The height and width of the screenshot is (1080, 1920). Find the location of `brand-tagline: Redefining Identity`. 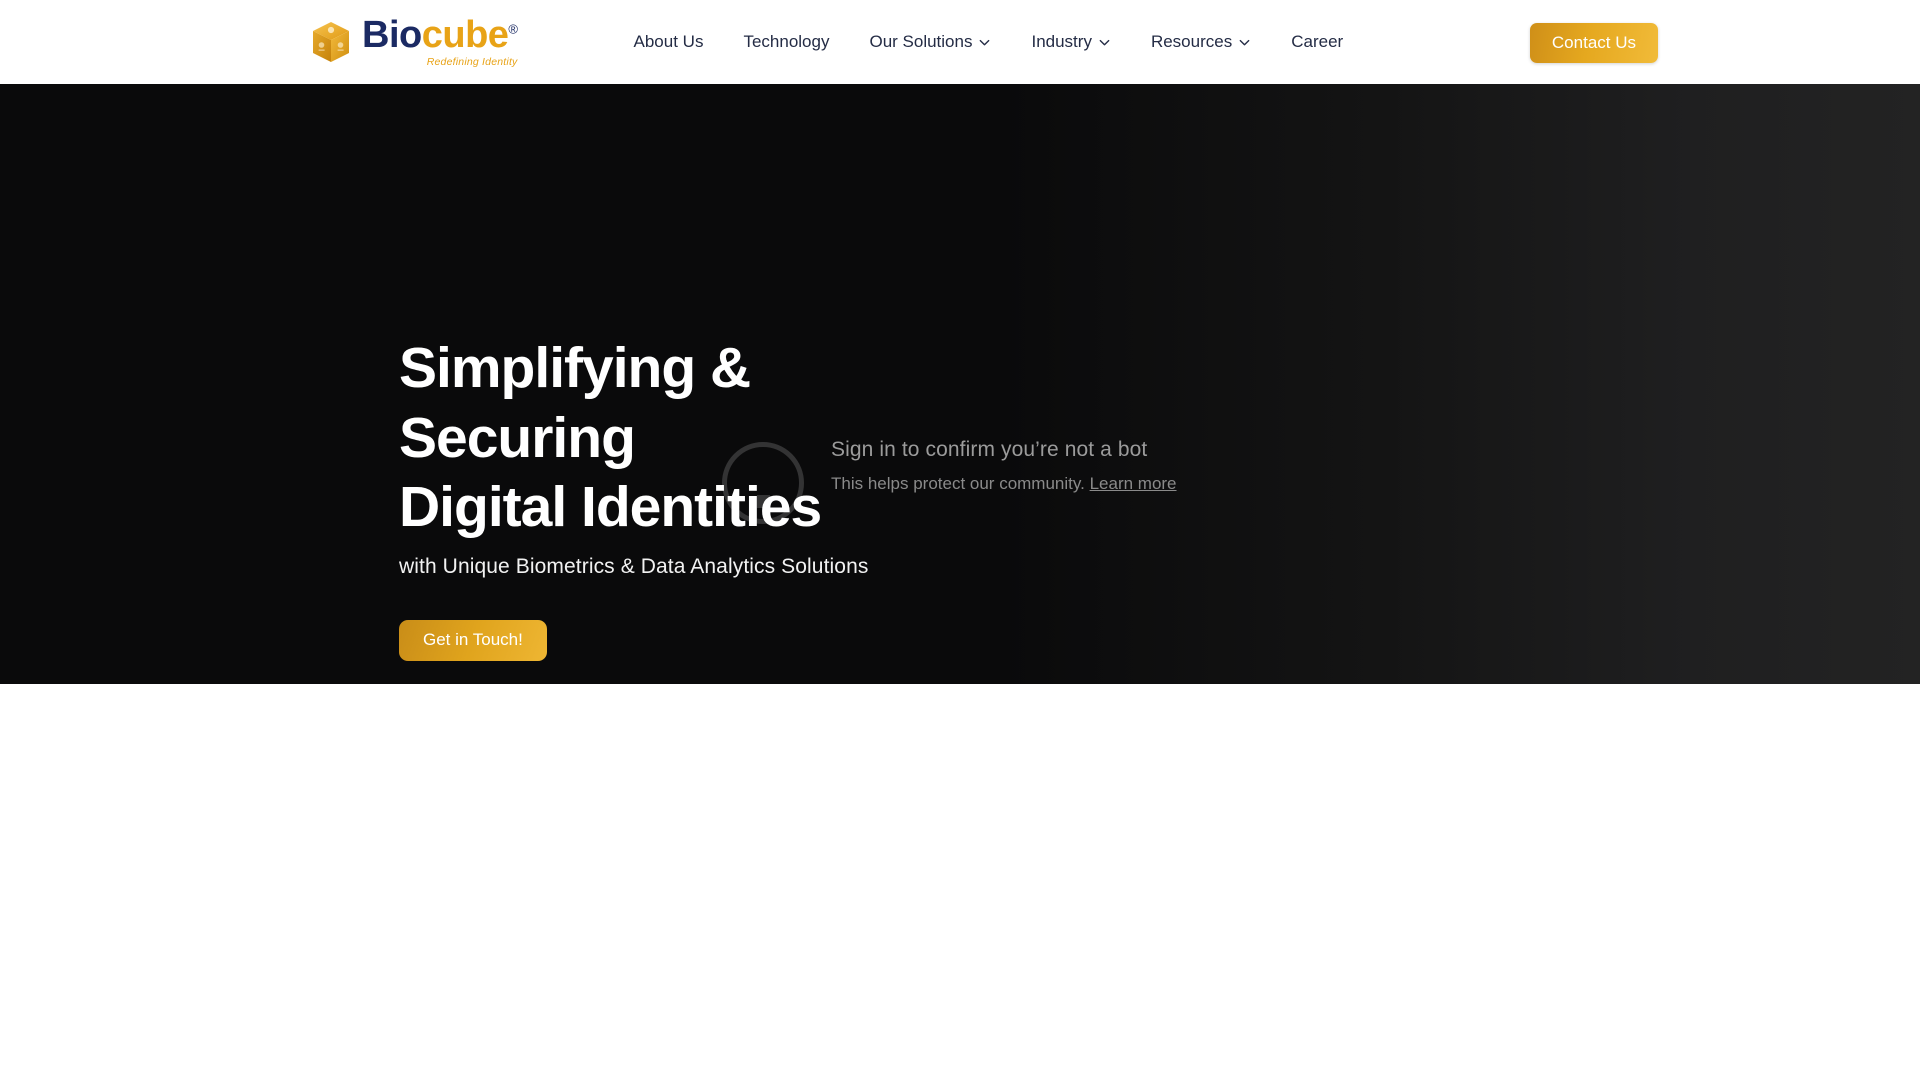

brand-tagline: Redefining Identity is located at coordinates (472, 62).